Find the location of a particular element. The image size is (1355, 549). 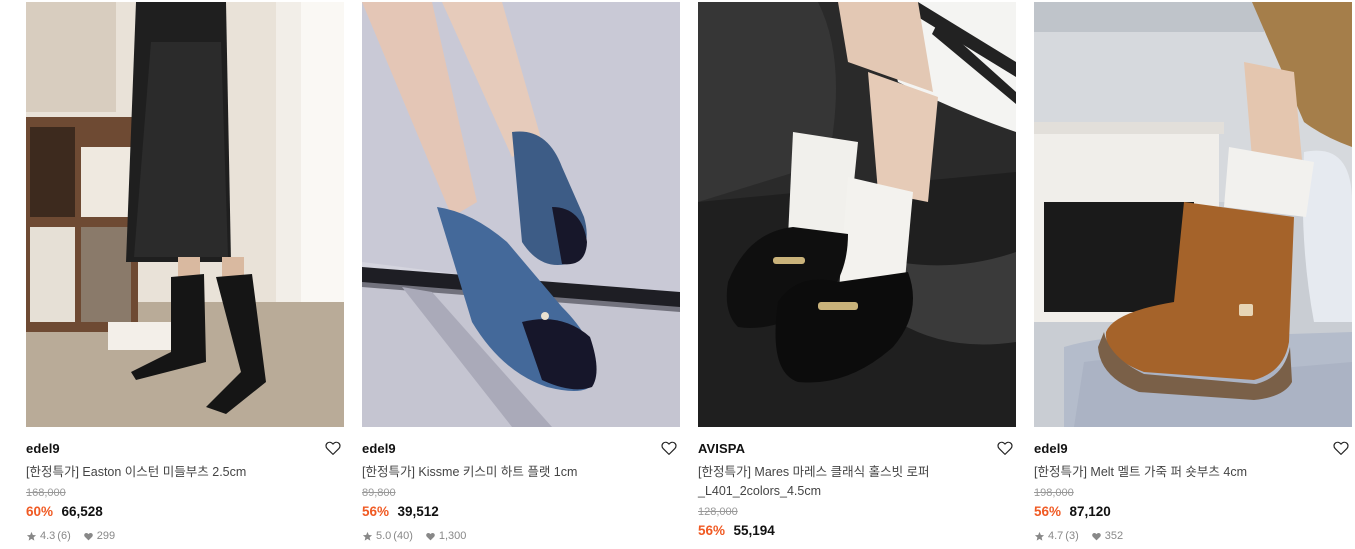

sale-price: 87,120 is located at coordinates (1090, 511).